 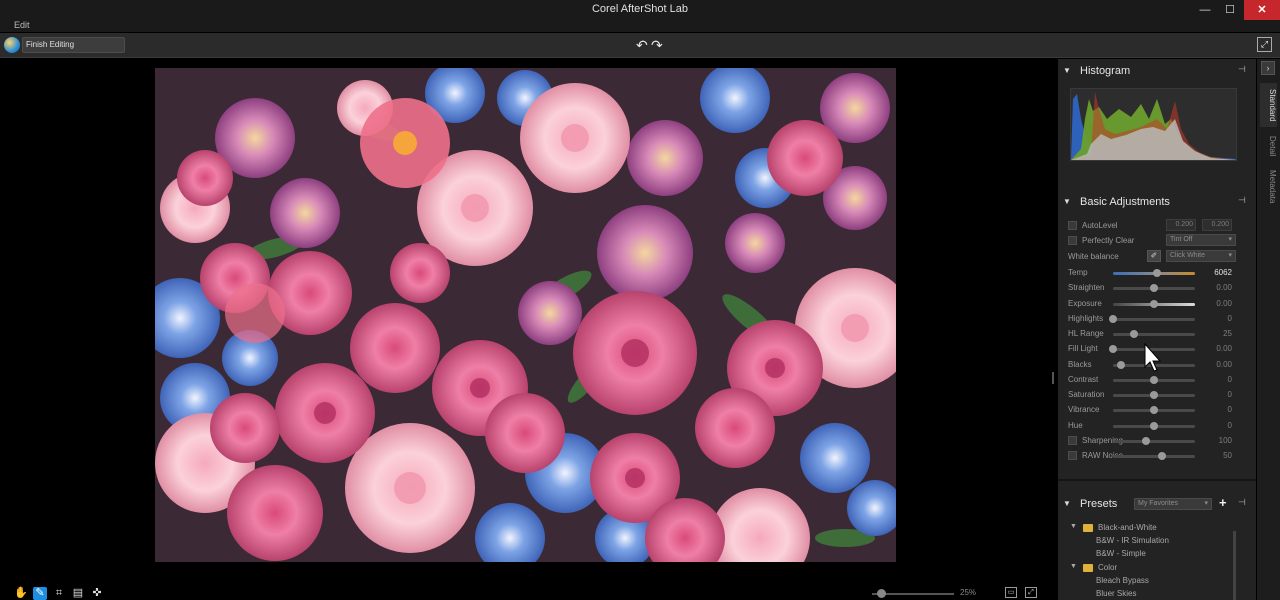 What do you see at coordinates (1154, 425) in the screenshot?
I see `hue-slider-handle` at bounding box center [1154, 425].